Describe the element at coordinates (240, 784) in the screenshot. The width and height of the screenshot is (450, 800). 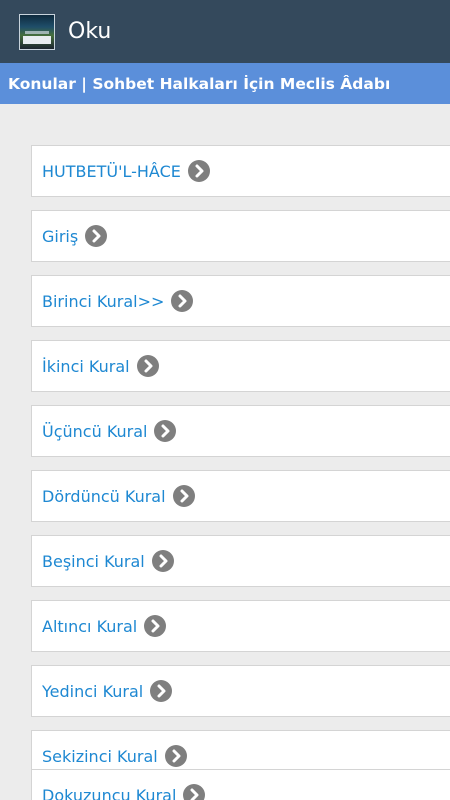
I see `list-item: Dokuzuncu Kural` at that location.